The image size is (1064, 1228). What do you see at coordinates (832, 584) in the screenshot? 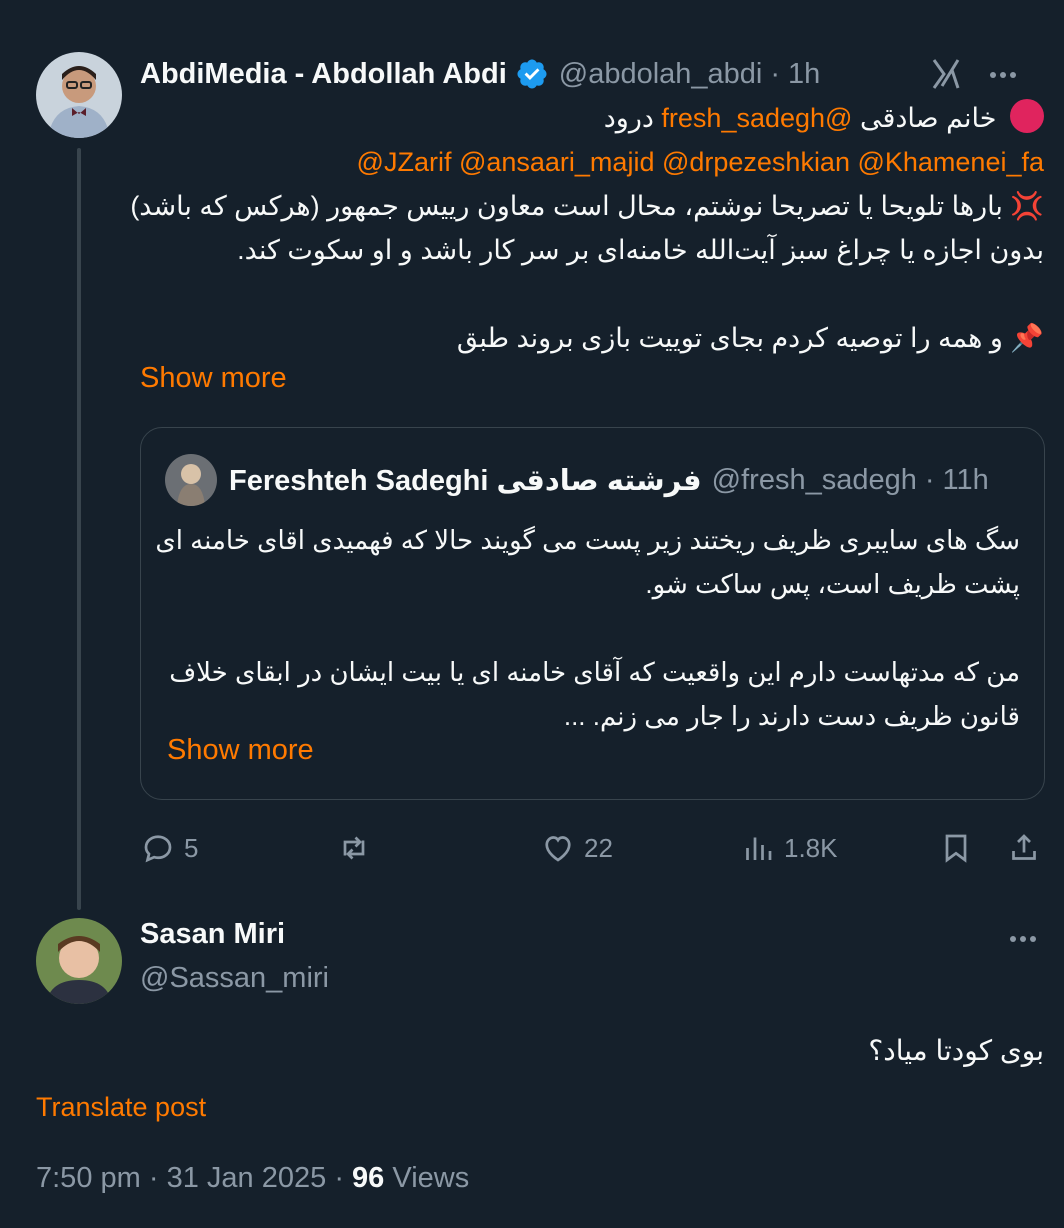
I see `quote-line: پشت ظریف است، پس ساکت شو.` at bounding box center [832, 584].